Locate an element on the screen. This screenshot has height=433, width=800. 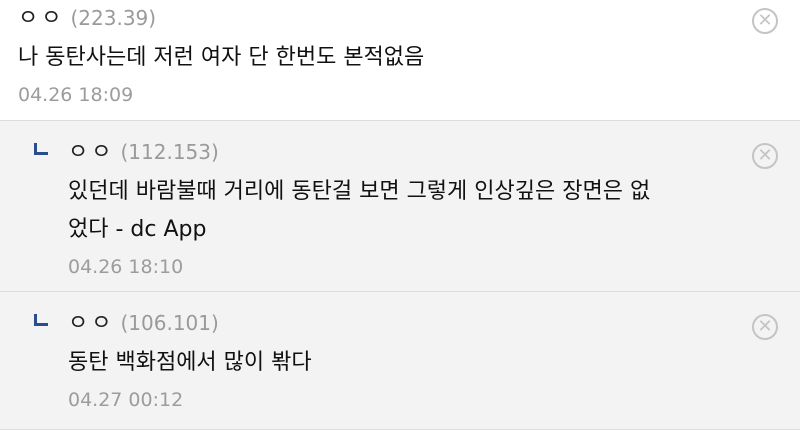
reply-text: 동탄 백화점에서 많이 봒다 is located at coordinates (190, 362).